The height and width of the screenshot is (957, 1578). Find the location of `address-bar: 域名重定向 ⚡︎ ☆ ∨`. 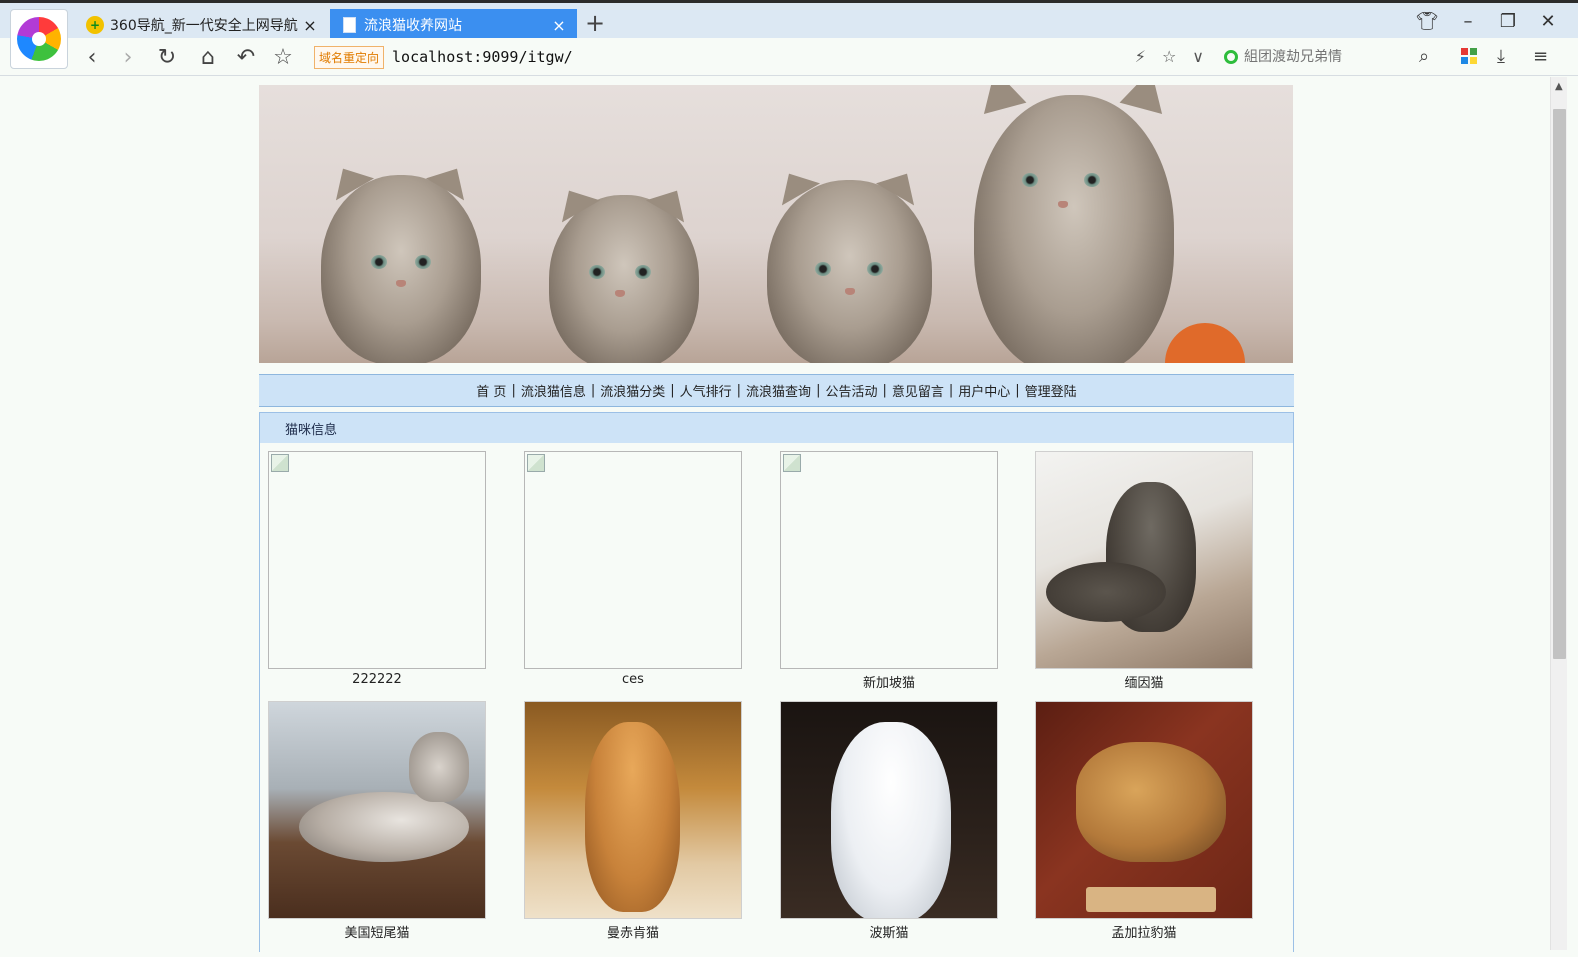

address-bar: 域名重定向 ⚡︎ ☆ ∨ is located at coordinates (762, 57).